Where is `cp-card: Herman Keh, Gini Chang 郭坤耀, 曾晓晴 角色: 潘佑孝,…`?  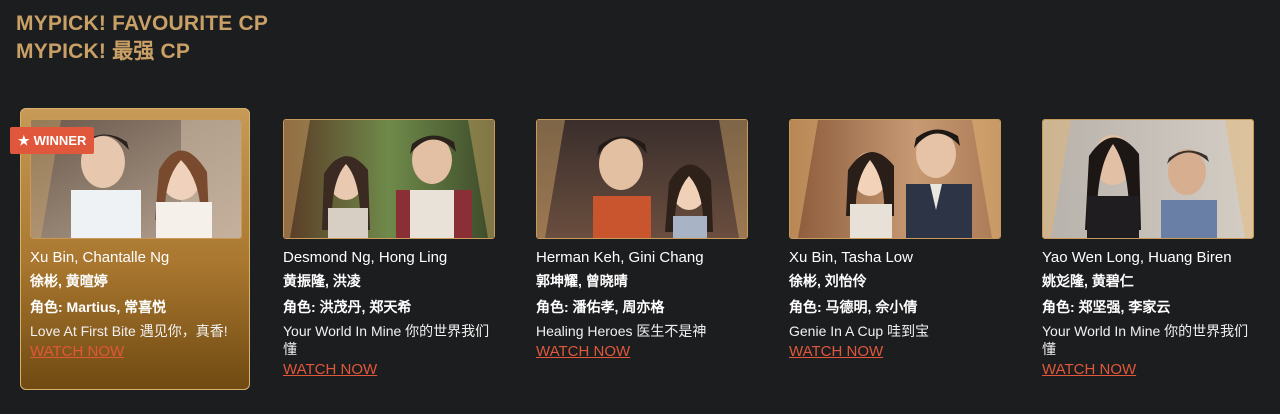 cp-card: Herman Keh, Gini Chang 郭坤耀, 曾晓晴 角色: 潘佑孝,… is located at coordinates (641, 249).